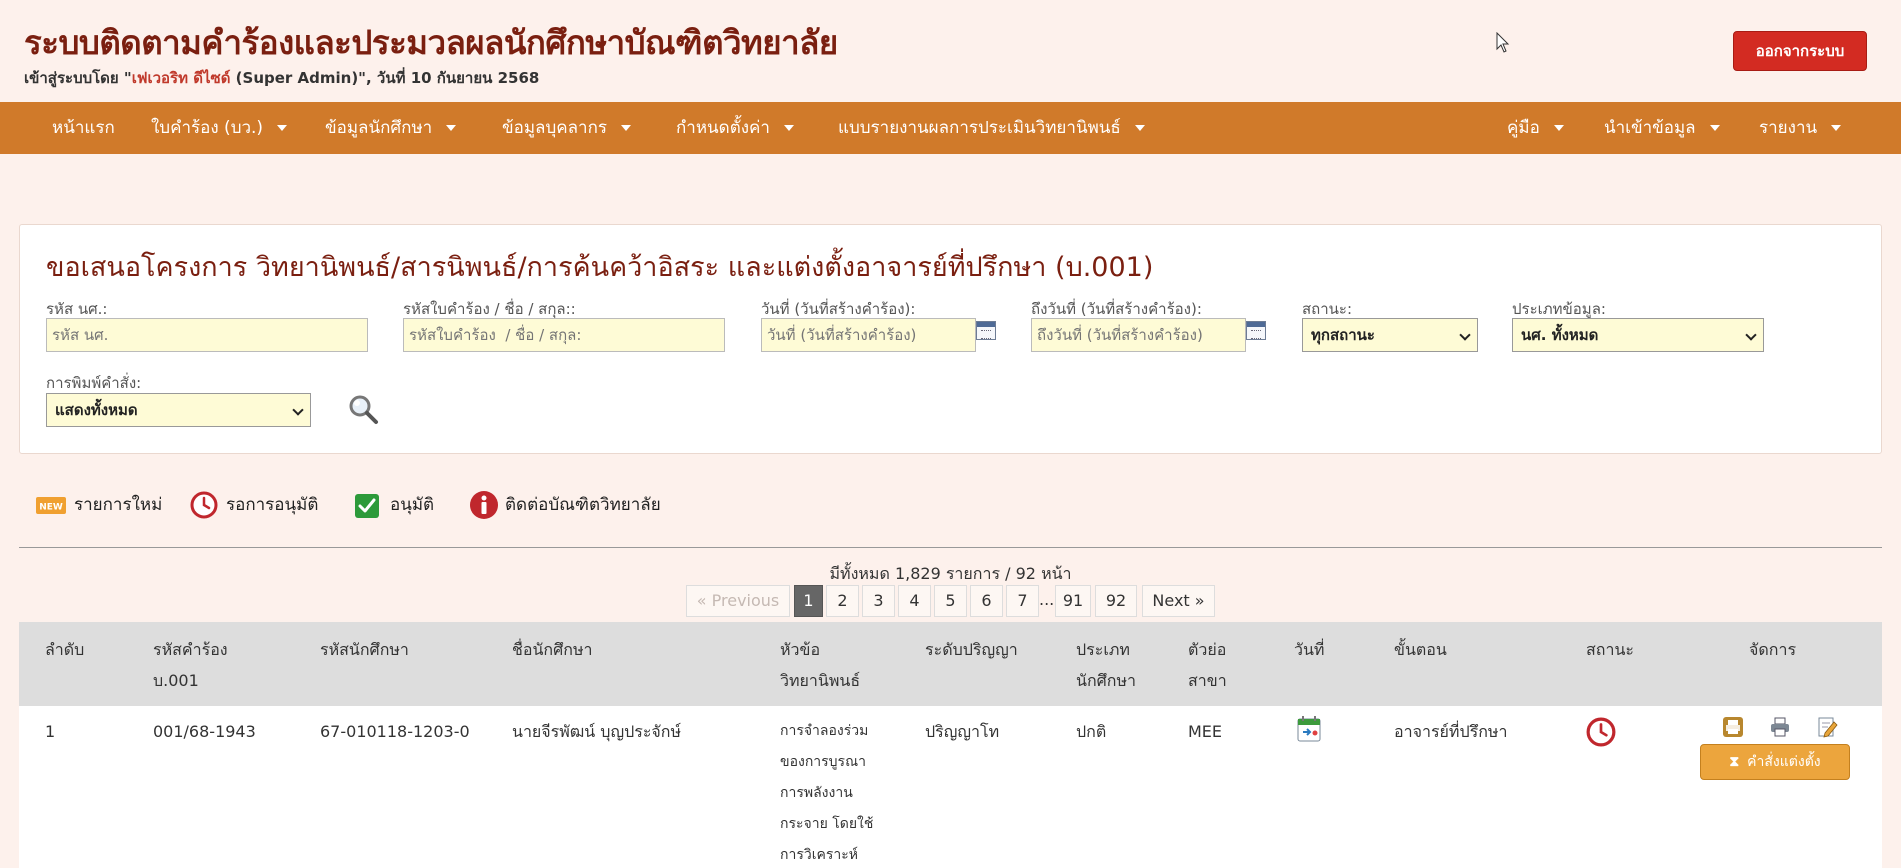 The width and height of the screenshot is (1901, 868). I want to click on legend-contact-label: ติดต่อบัณฑิตวิทยาลัย, so click(583, 505).